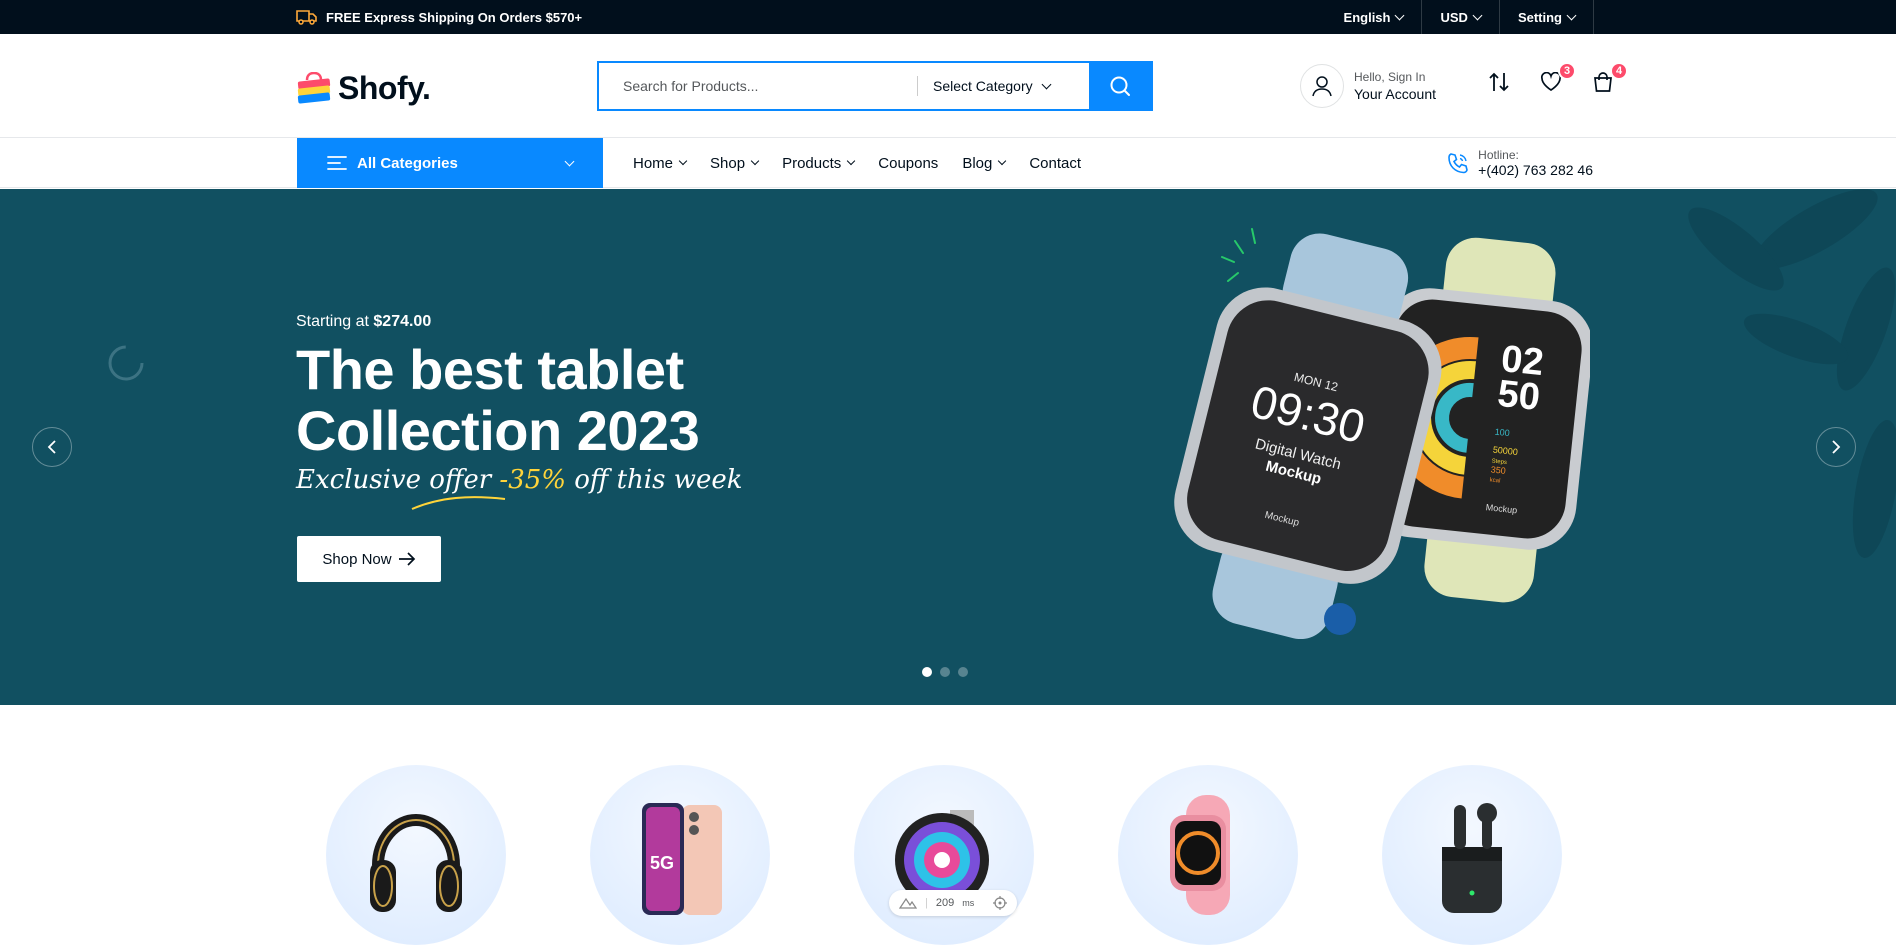 The height and width of the screenshot is (950, 1896). I want to click on user-icon, so click(1322, 86).